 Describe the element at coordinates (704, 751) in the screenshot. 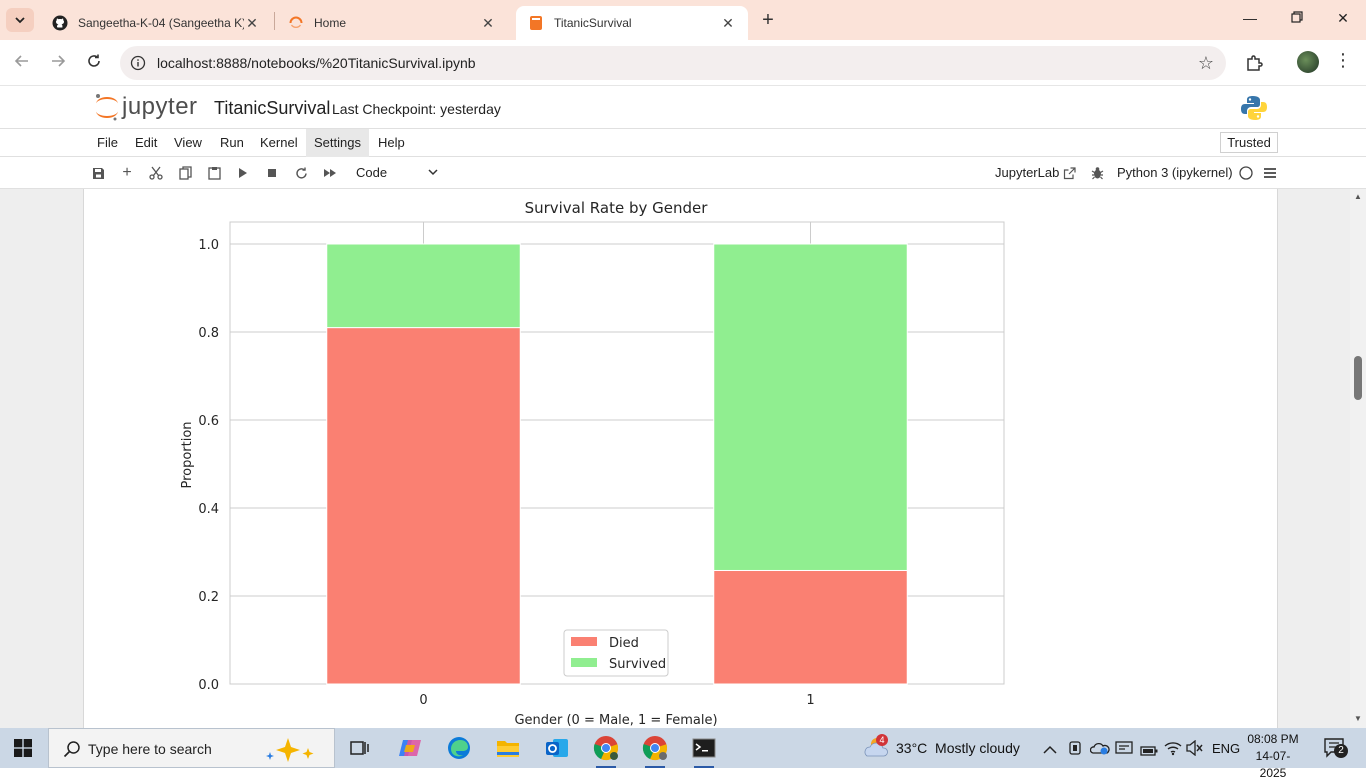

I see `terminal-icon` at that location.